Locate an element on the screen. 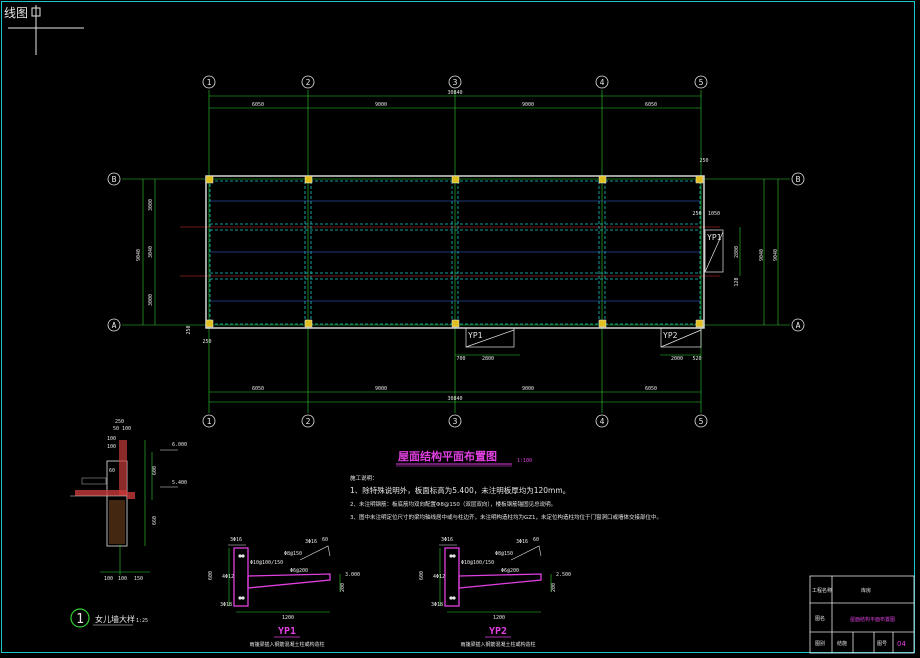 Image resolution: width=920 pixels, height=658 pixels. columns is located at coordinates (454, 251).